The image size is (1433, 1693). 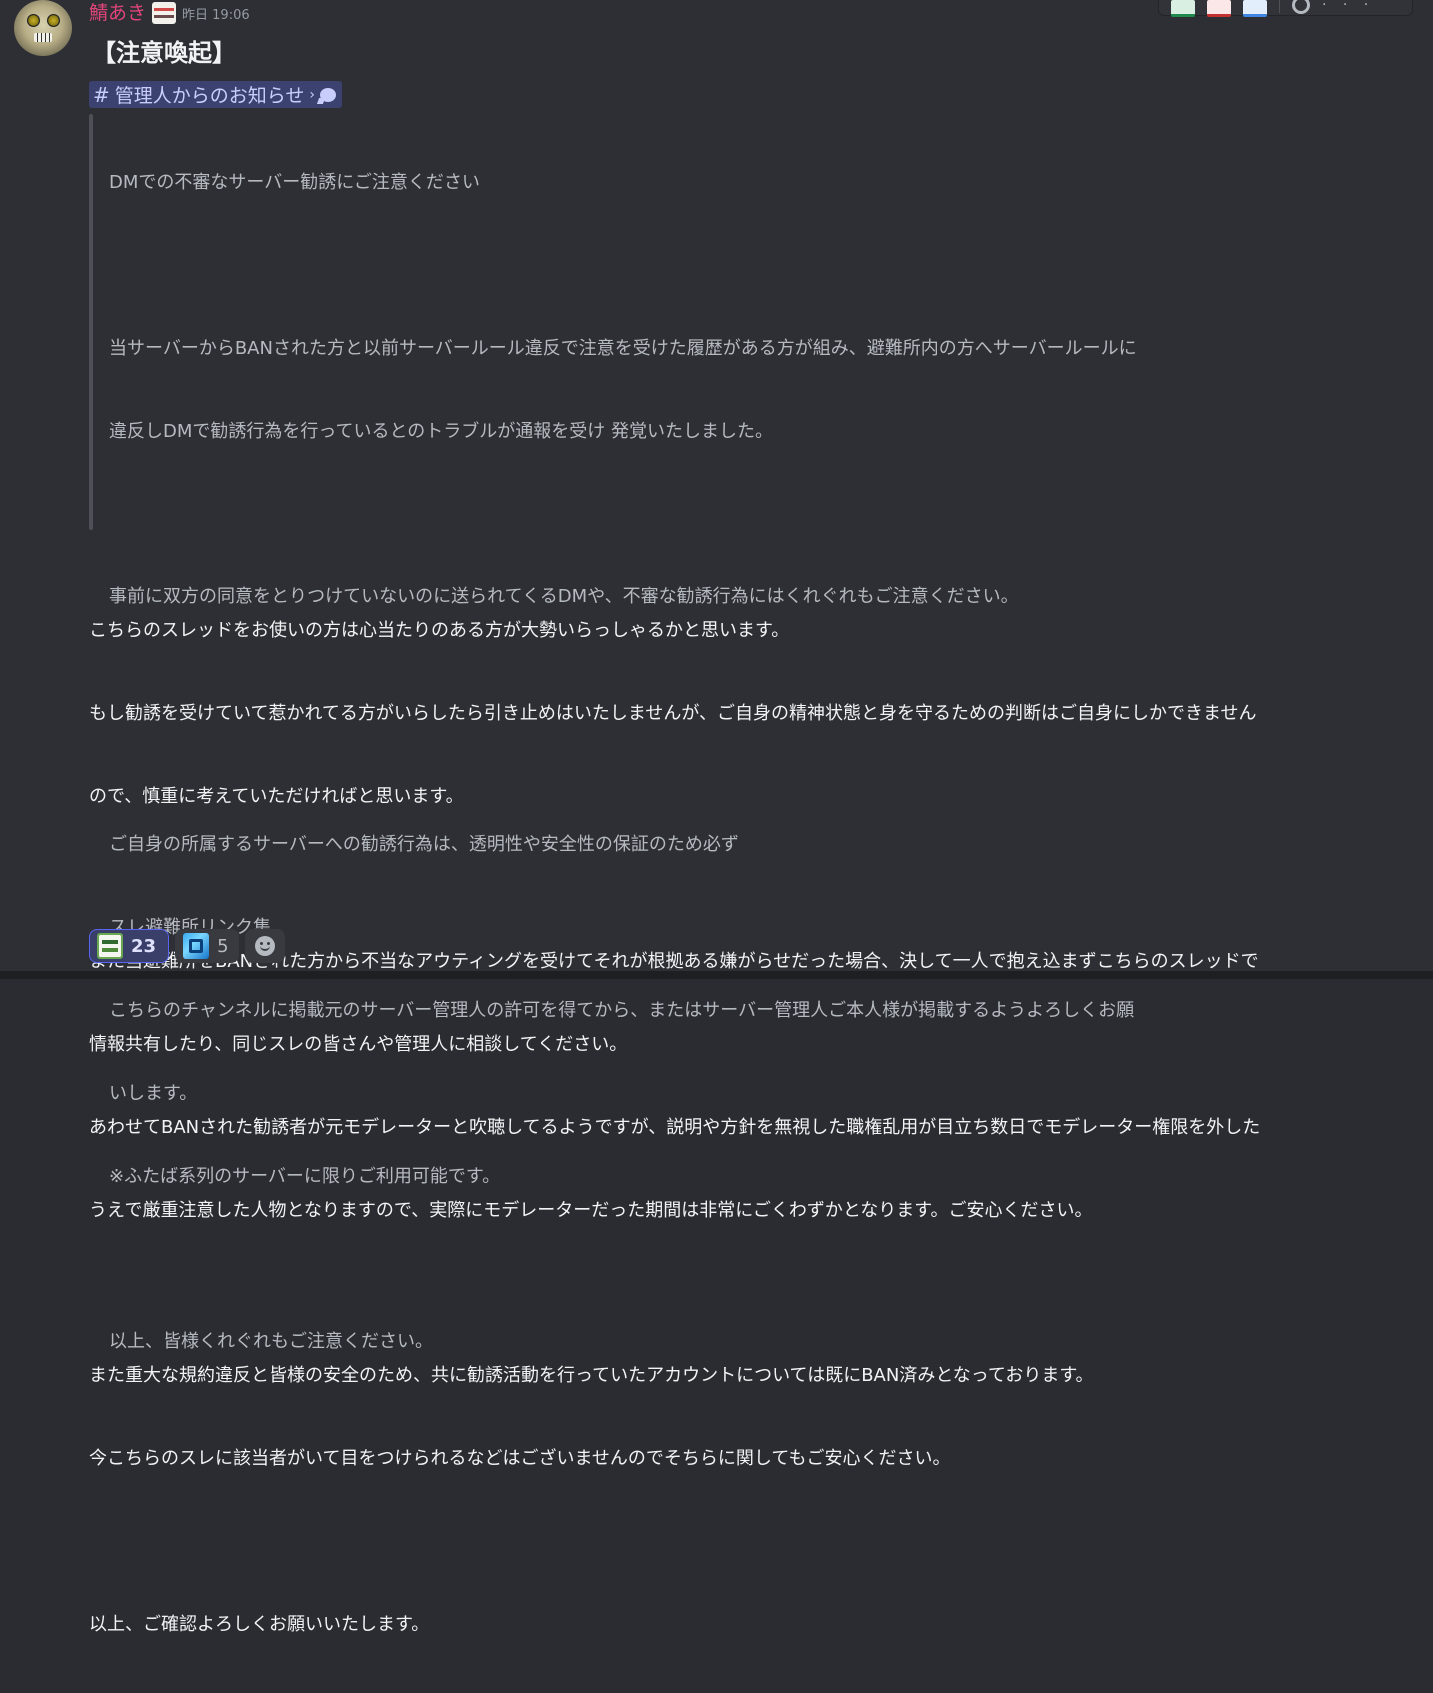 I want to click on bottom-divider, so click(x=716, y=975).